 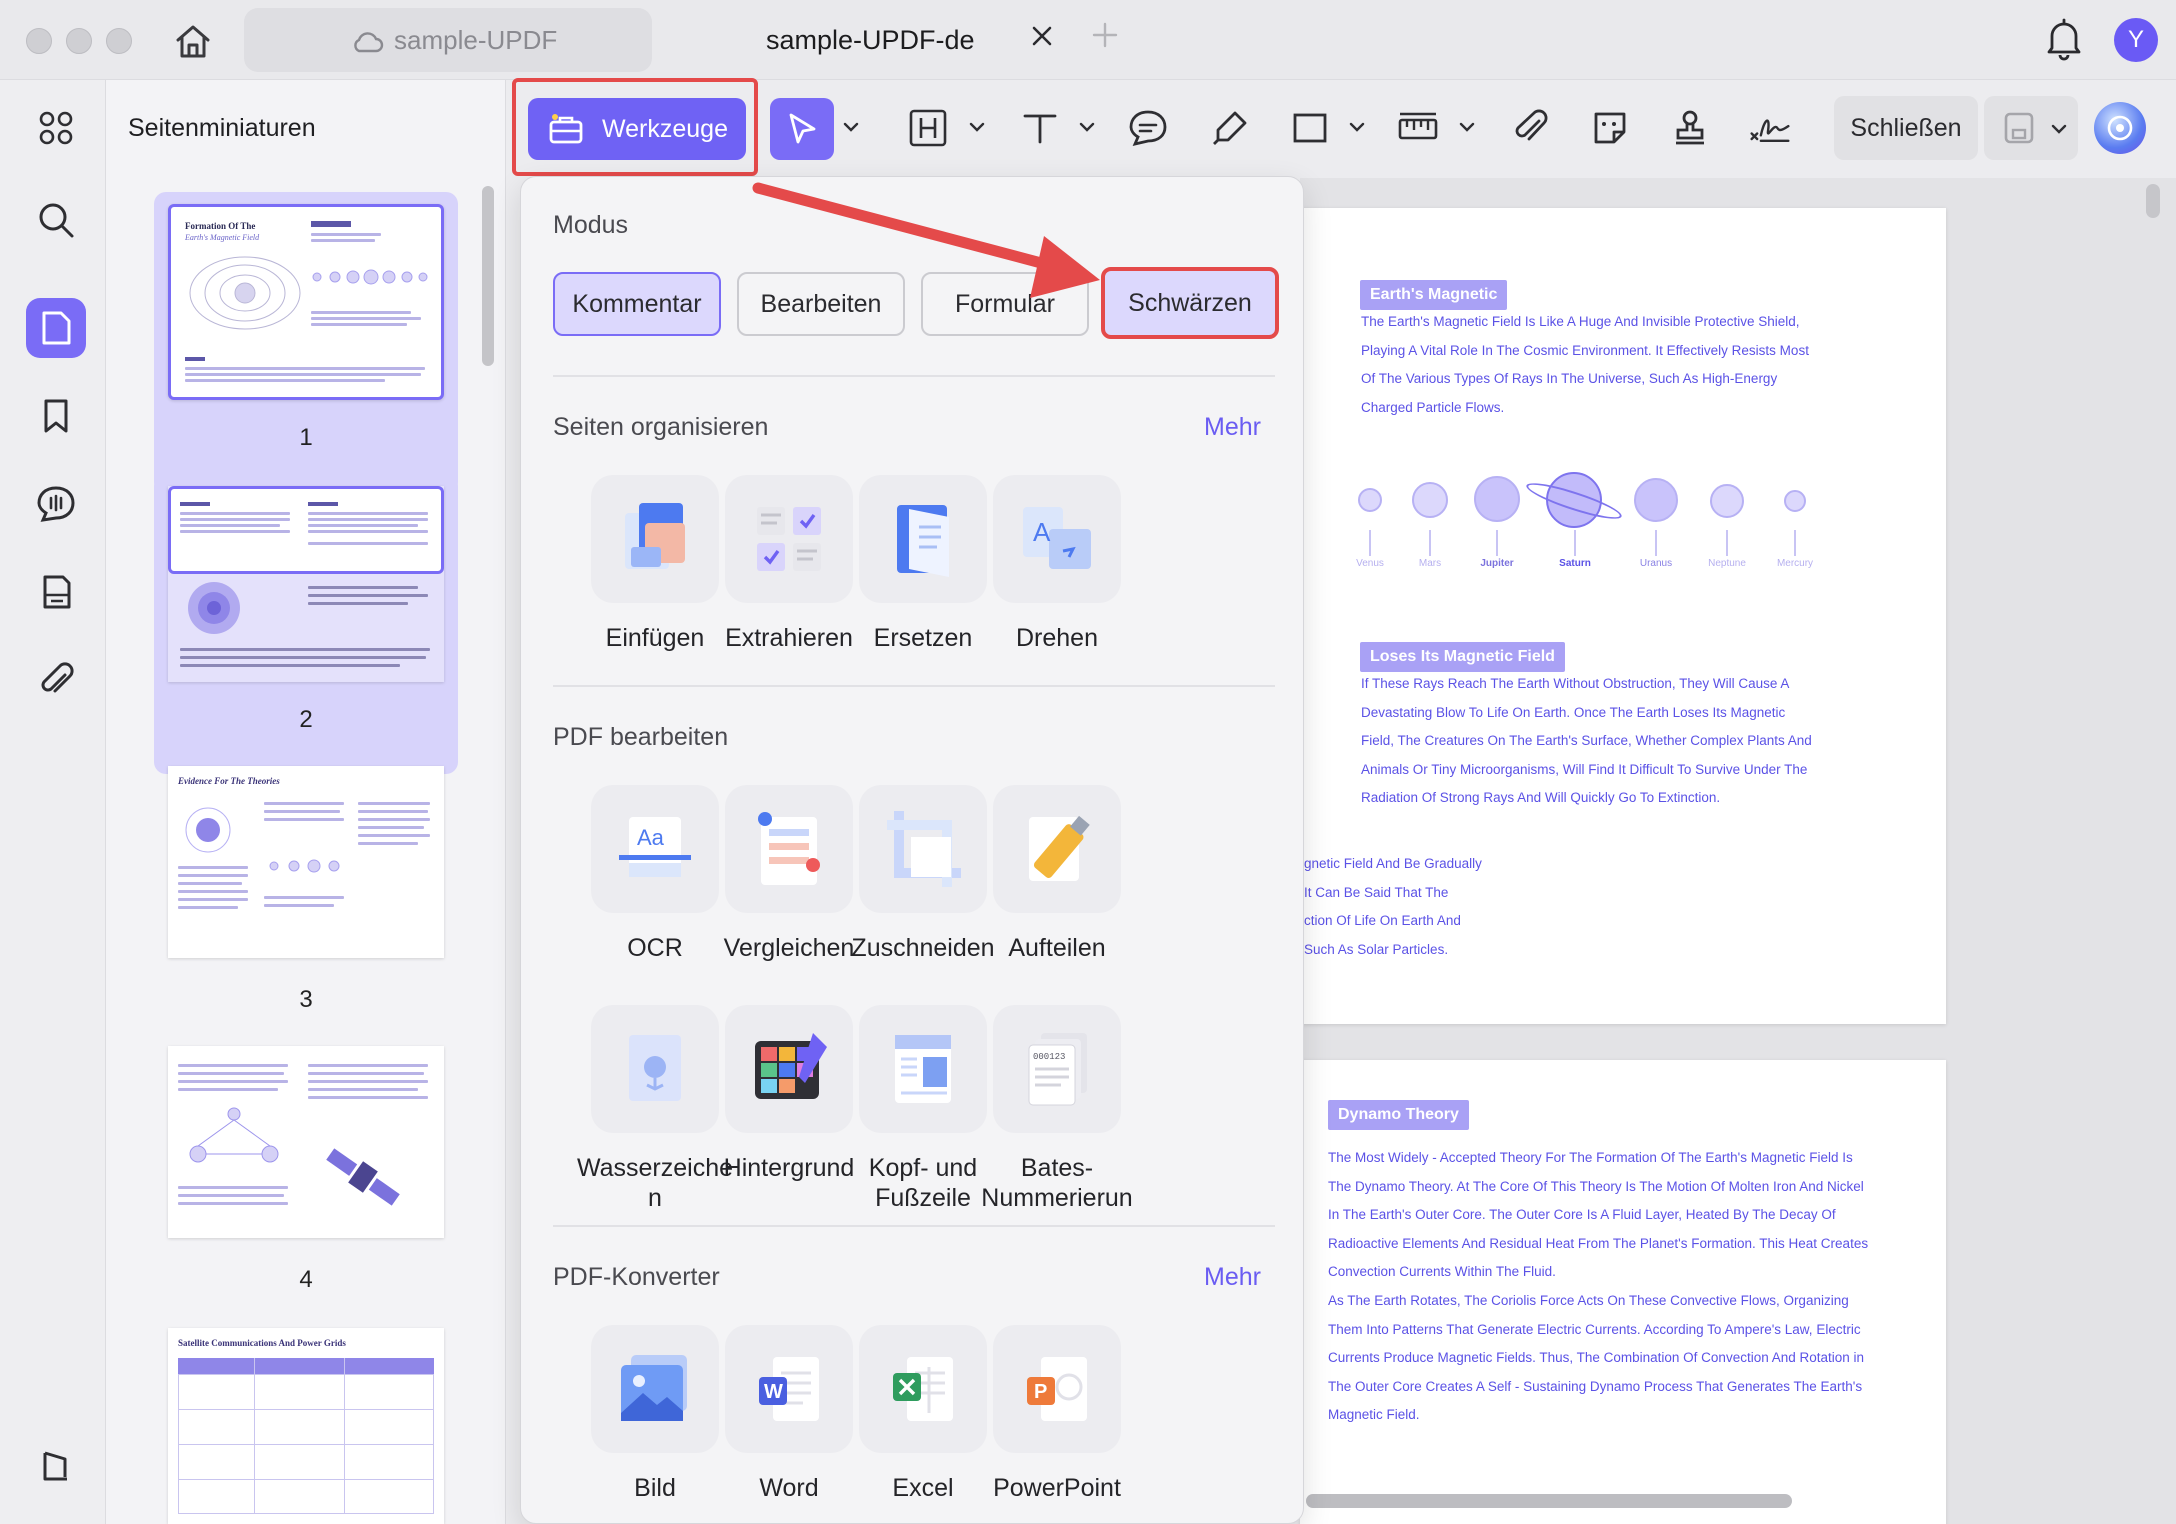 I want to click on search-button, so click(x=56, y=220).